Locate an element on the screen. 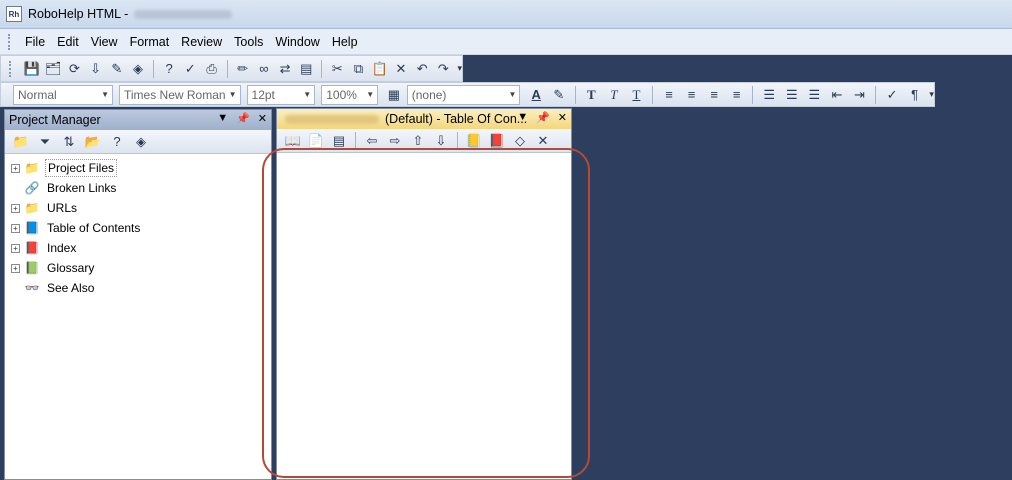 This screenshot has width=1012, height=480. condition-select-value: (none) is located at coordinates (429, 94).